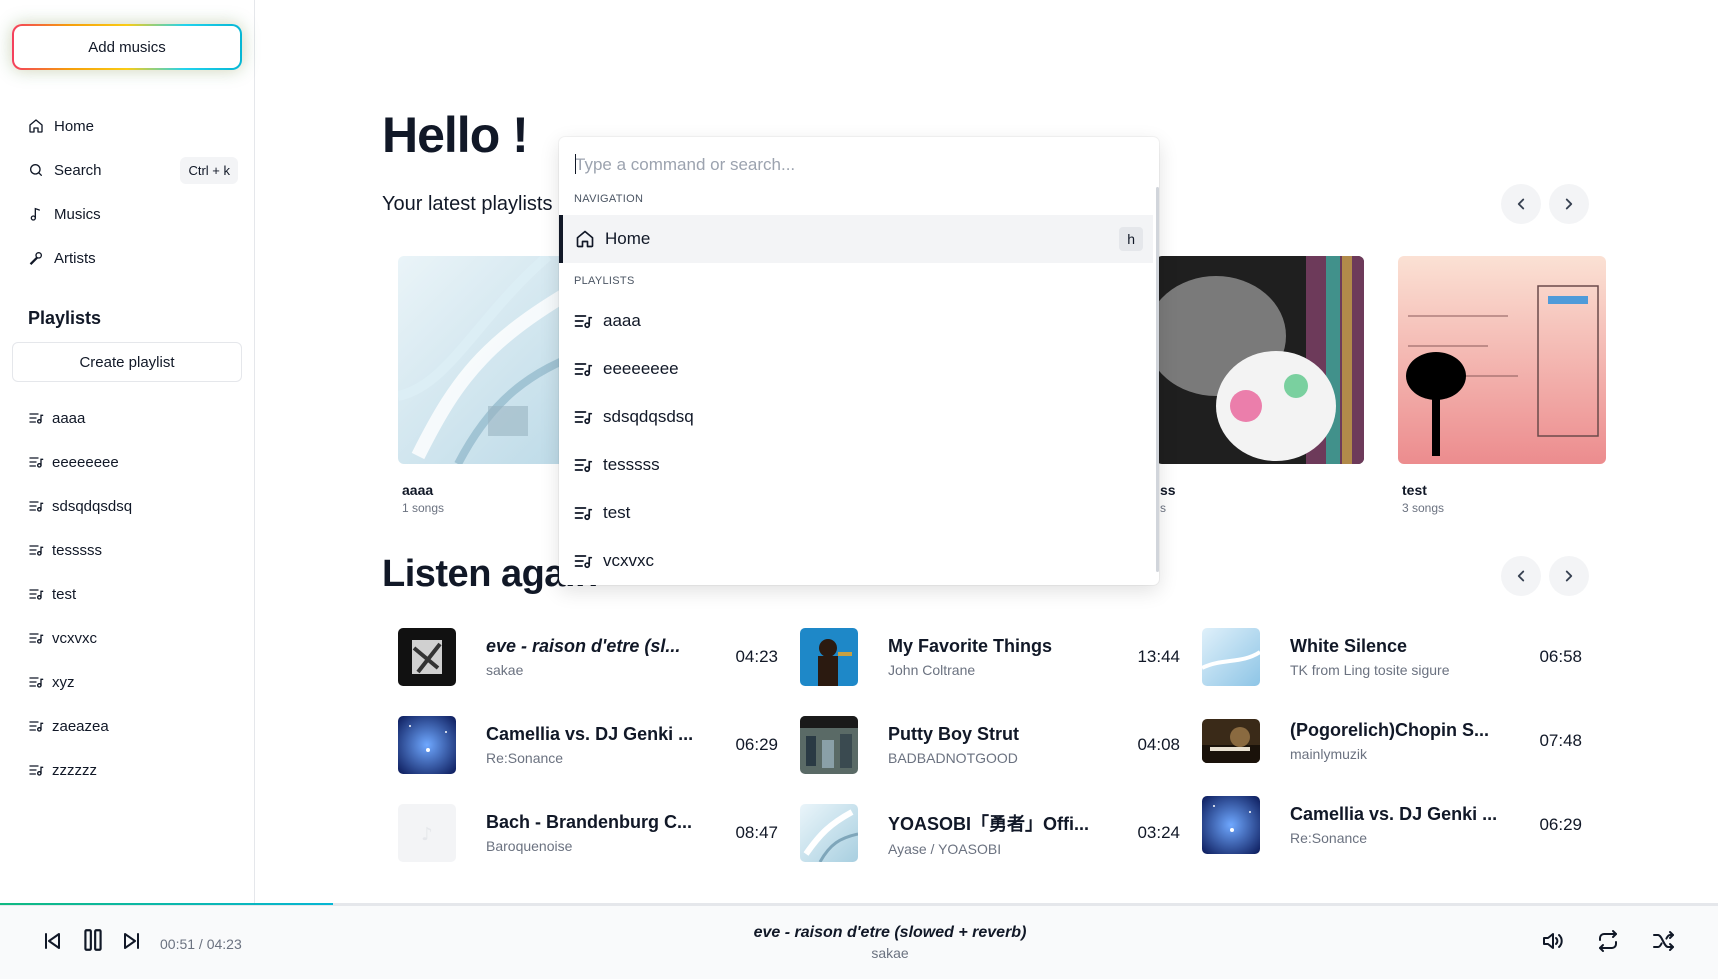 The height and width of the screenshot is (979, 1718). I want to click on track-artist: Ayase / YOASOBI, so click(945, 848).